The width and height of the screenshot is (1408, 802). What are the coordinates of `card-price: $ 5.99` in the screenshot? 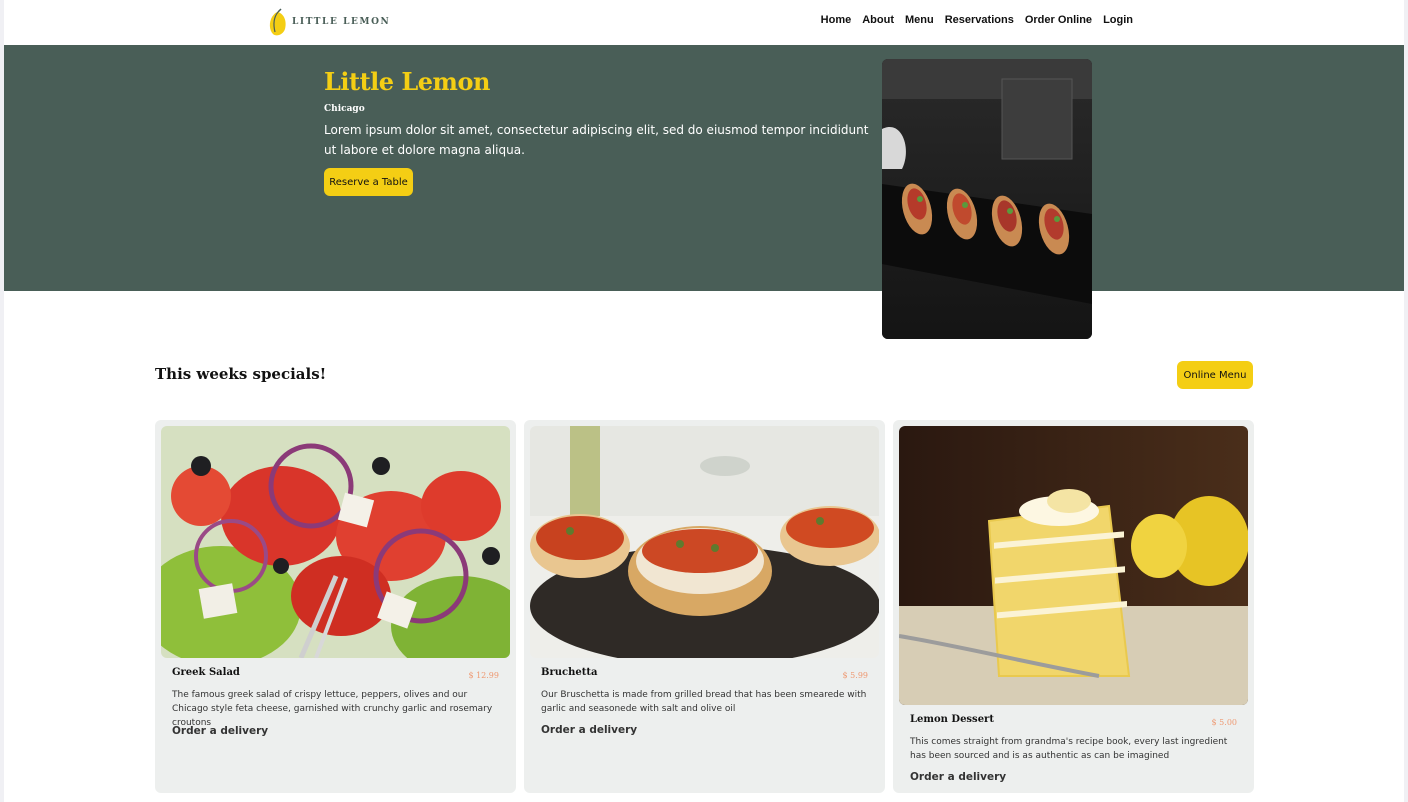 It's located at (855, 675).